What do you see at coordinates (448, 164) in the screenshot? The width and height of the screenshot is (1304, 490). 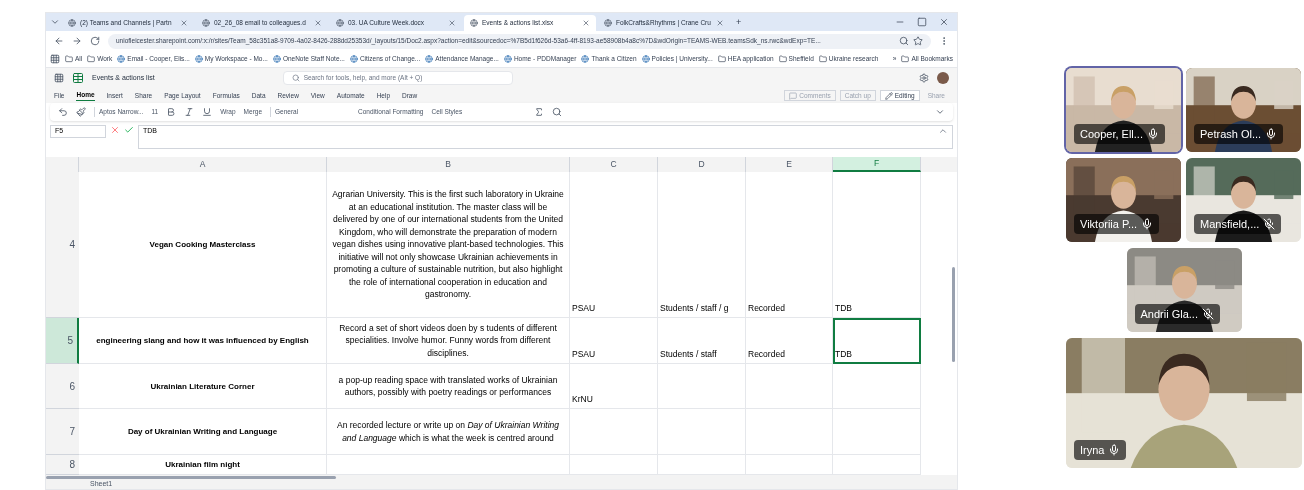 I see `column-header: B` at bounding box center [448, 164].